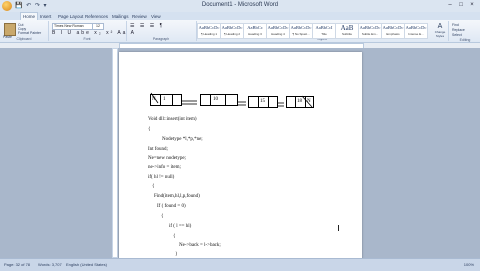 Image resolution: width=480 pixels, height=271 pixels. Describe the element at coordinates (240, 5) in the screenshot. I see `window-title: Document1 - Microsoft Word` at that location.